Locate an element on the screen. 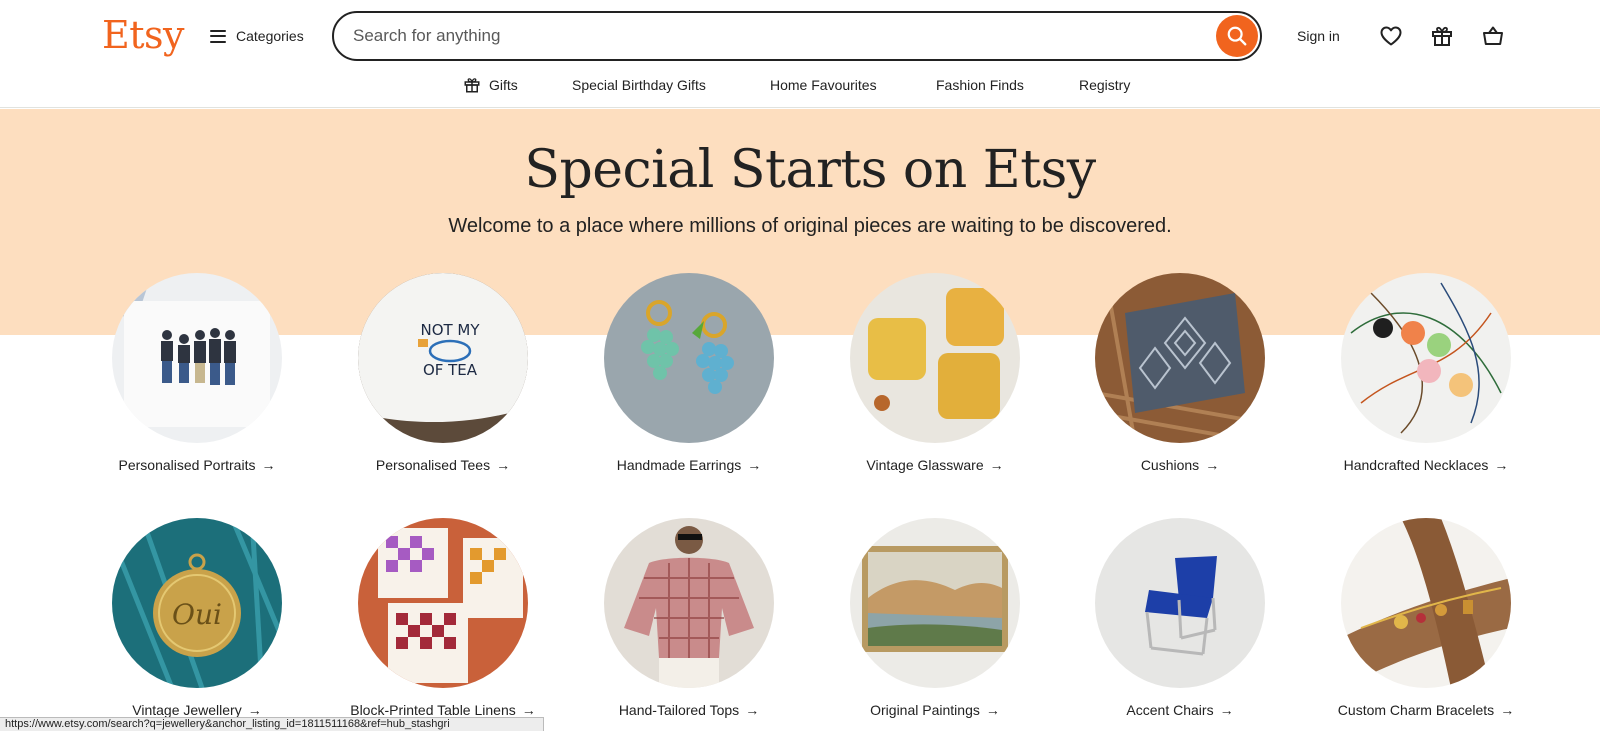 This screenshot has width=1600, height=731. category-label: Cushions → is located at coordinates (1180, 465).